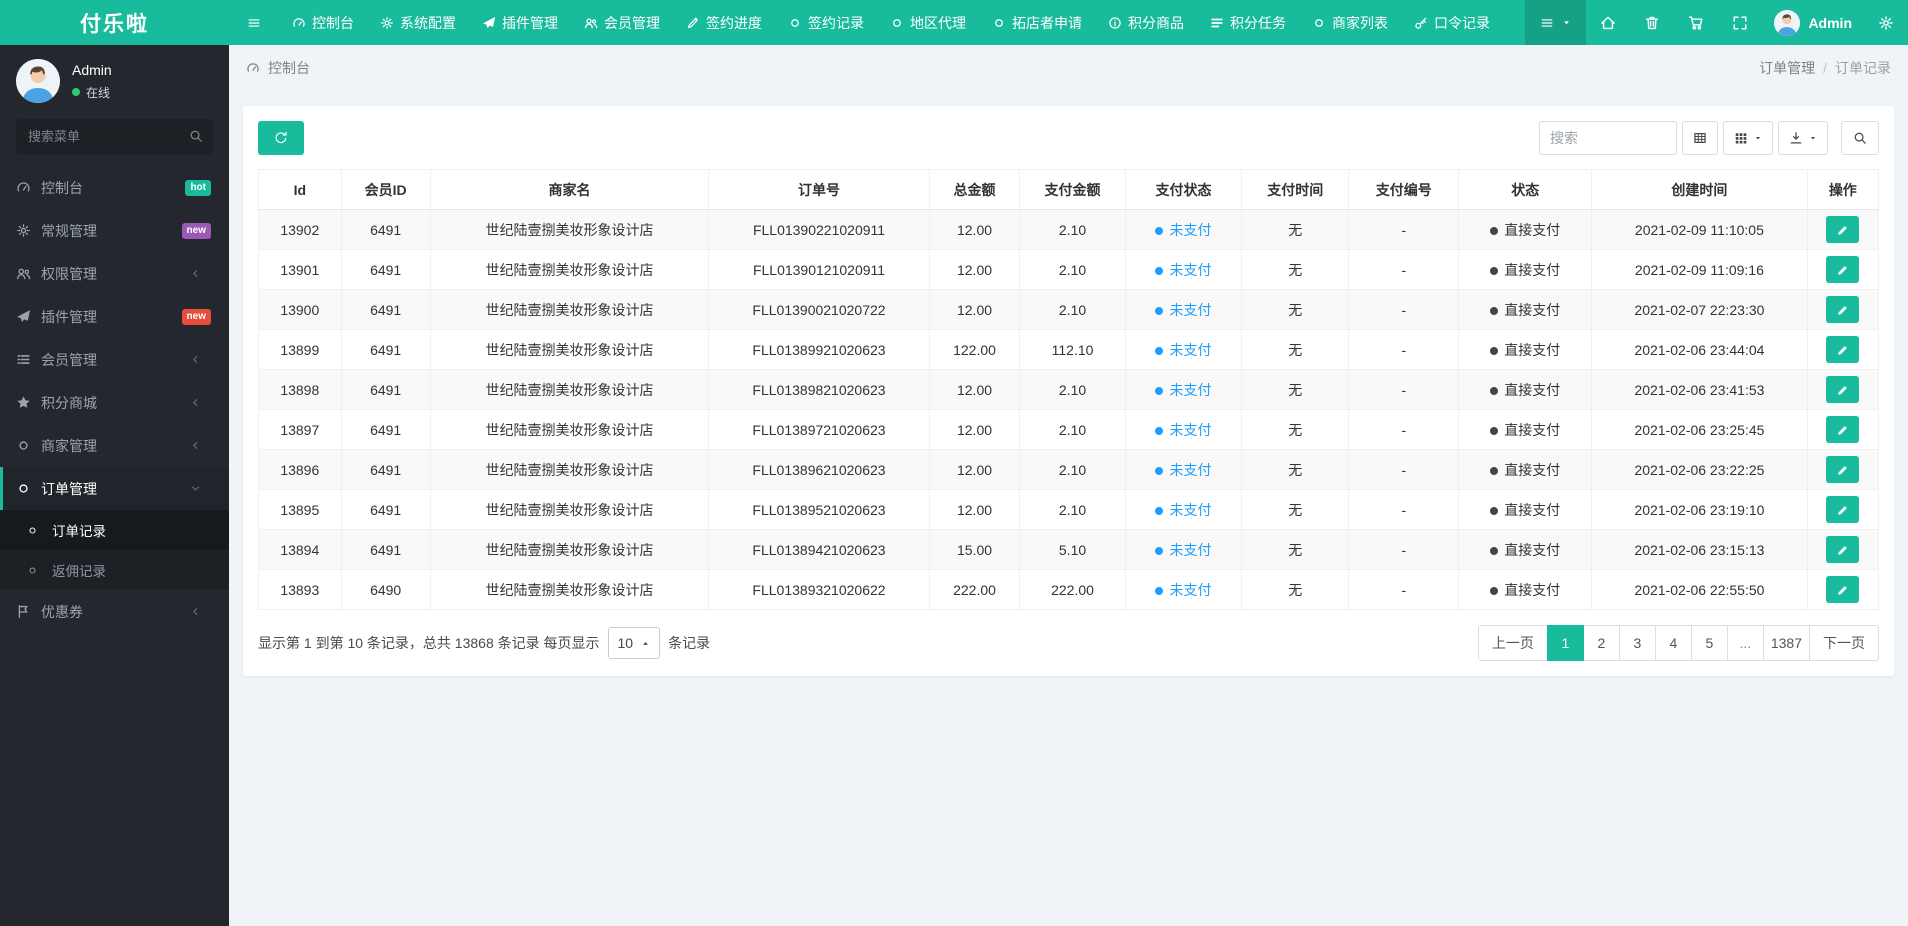 The width and height of the screenshot is (1908, 926). I want to click on sidebar-item-merchant: 商家管理, so click(114, 445).